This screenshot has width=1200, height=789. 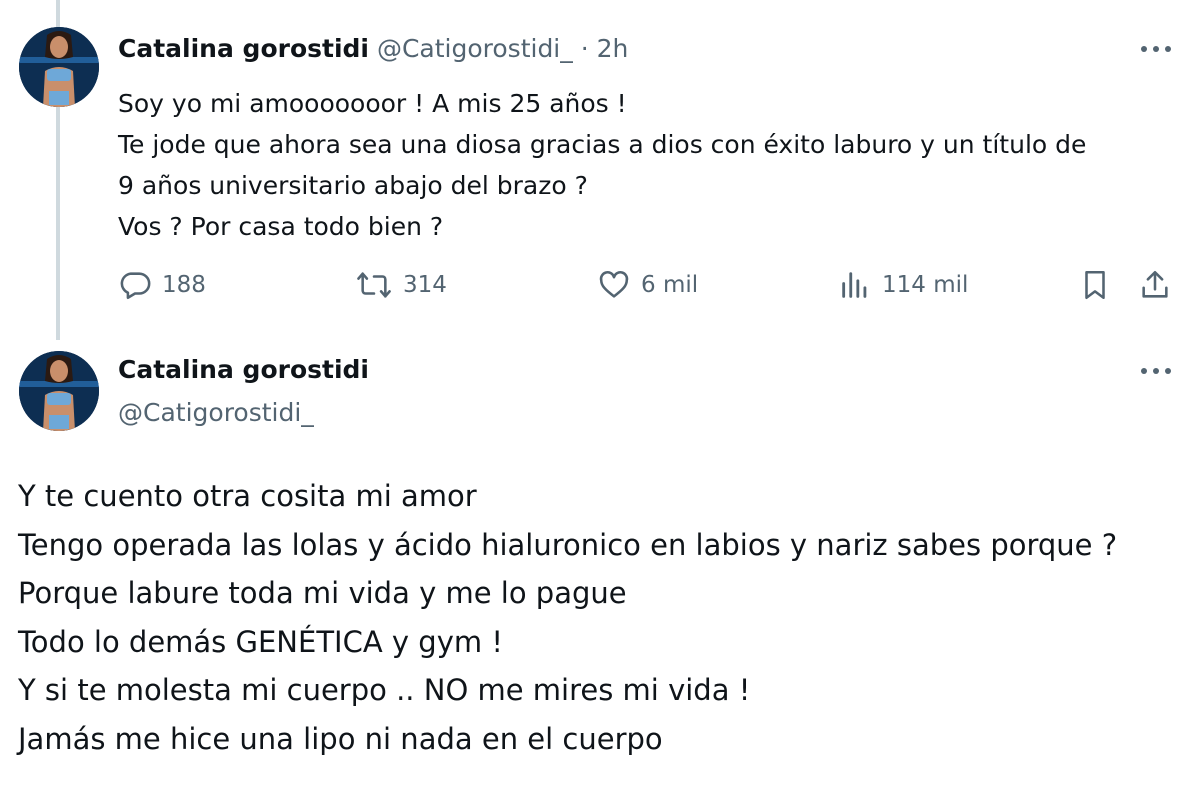 I want to click on tweet-header: Catalina gorostidi @Catigorostidi_ · 2h, so click(x=373, y=48).